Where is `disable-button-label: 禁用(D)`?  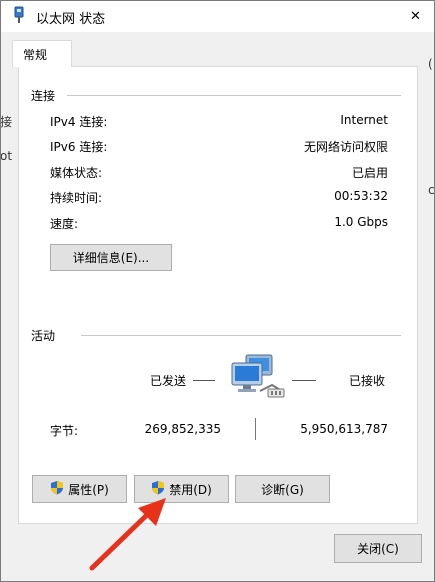 disable-button-label: 禁用(D) is located at coordinates (190, 489).